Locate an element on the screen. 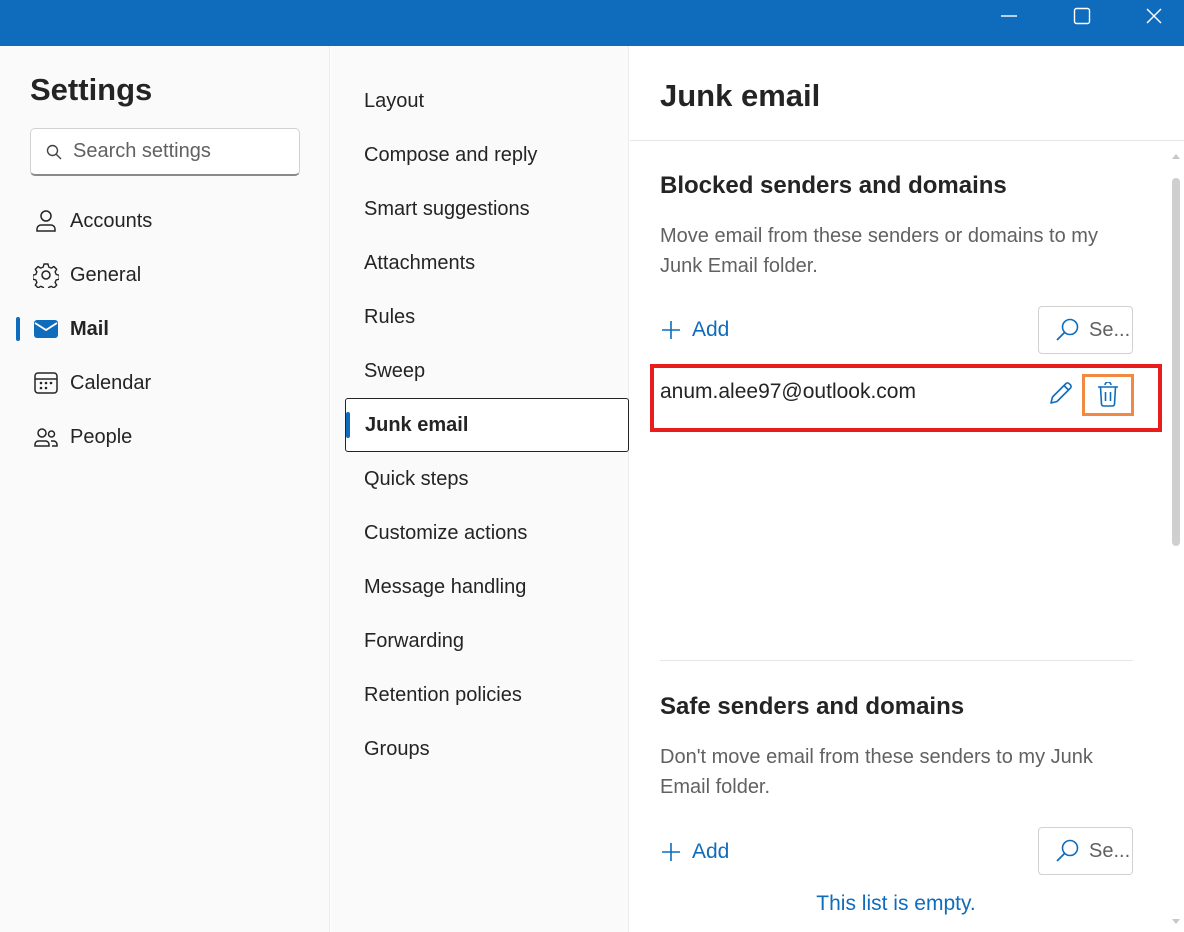  pencil-icon is located at coordinates (1061, 393).